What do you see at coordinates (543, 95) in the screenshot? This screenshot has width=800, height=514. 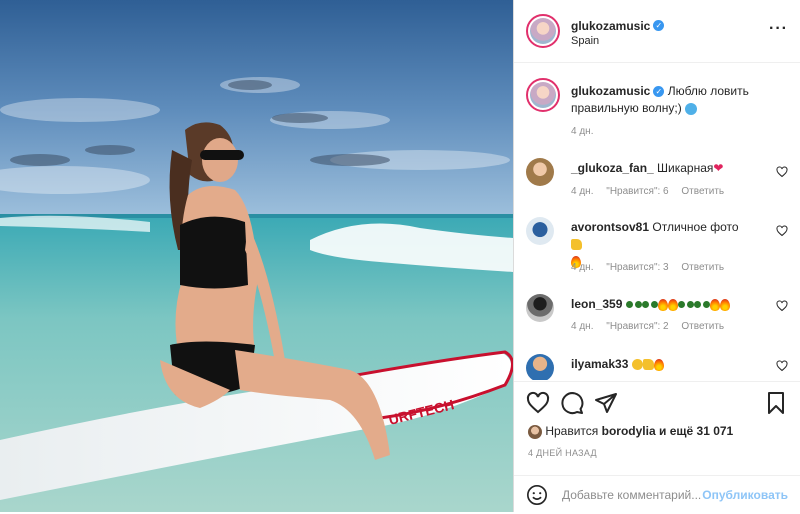 I see `caption-avatar` at bounding box center [543, 95].